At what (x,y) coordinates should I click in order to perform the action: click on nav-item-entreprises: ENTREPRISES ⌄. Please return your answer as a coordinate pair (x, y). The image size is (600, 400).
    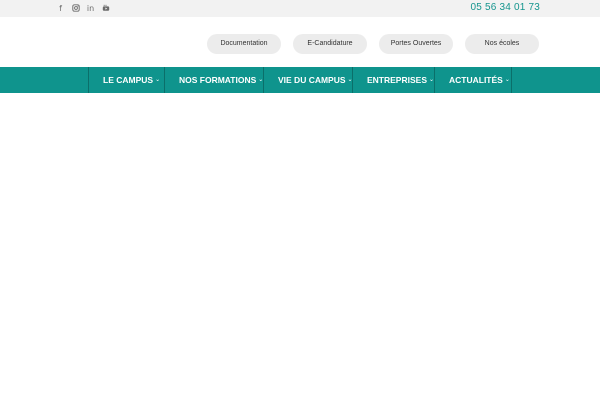
    Looking at the image, I should click on (393, 80).